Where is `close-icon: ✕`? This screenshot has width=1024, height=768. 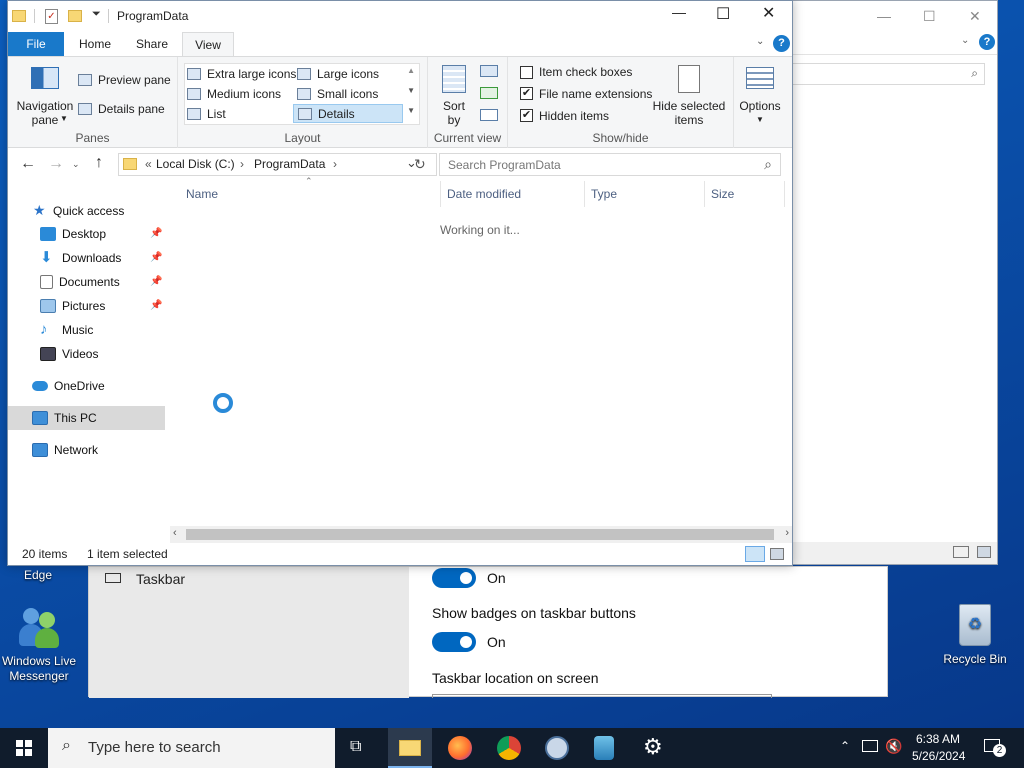
close-icon: ✕ is located at coordinates (975, 16).